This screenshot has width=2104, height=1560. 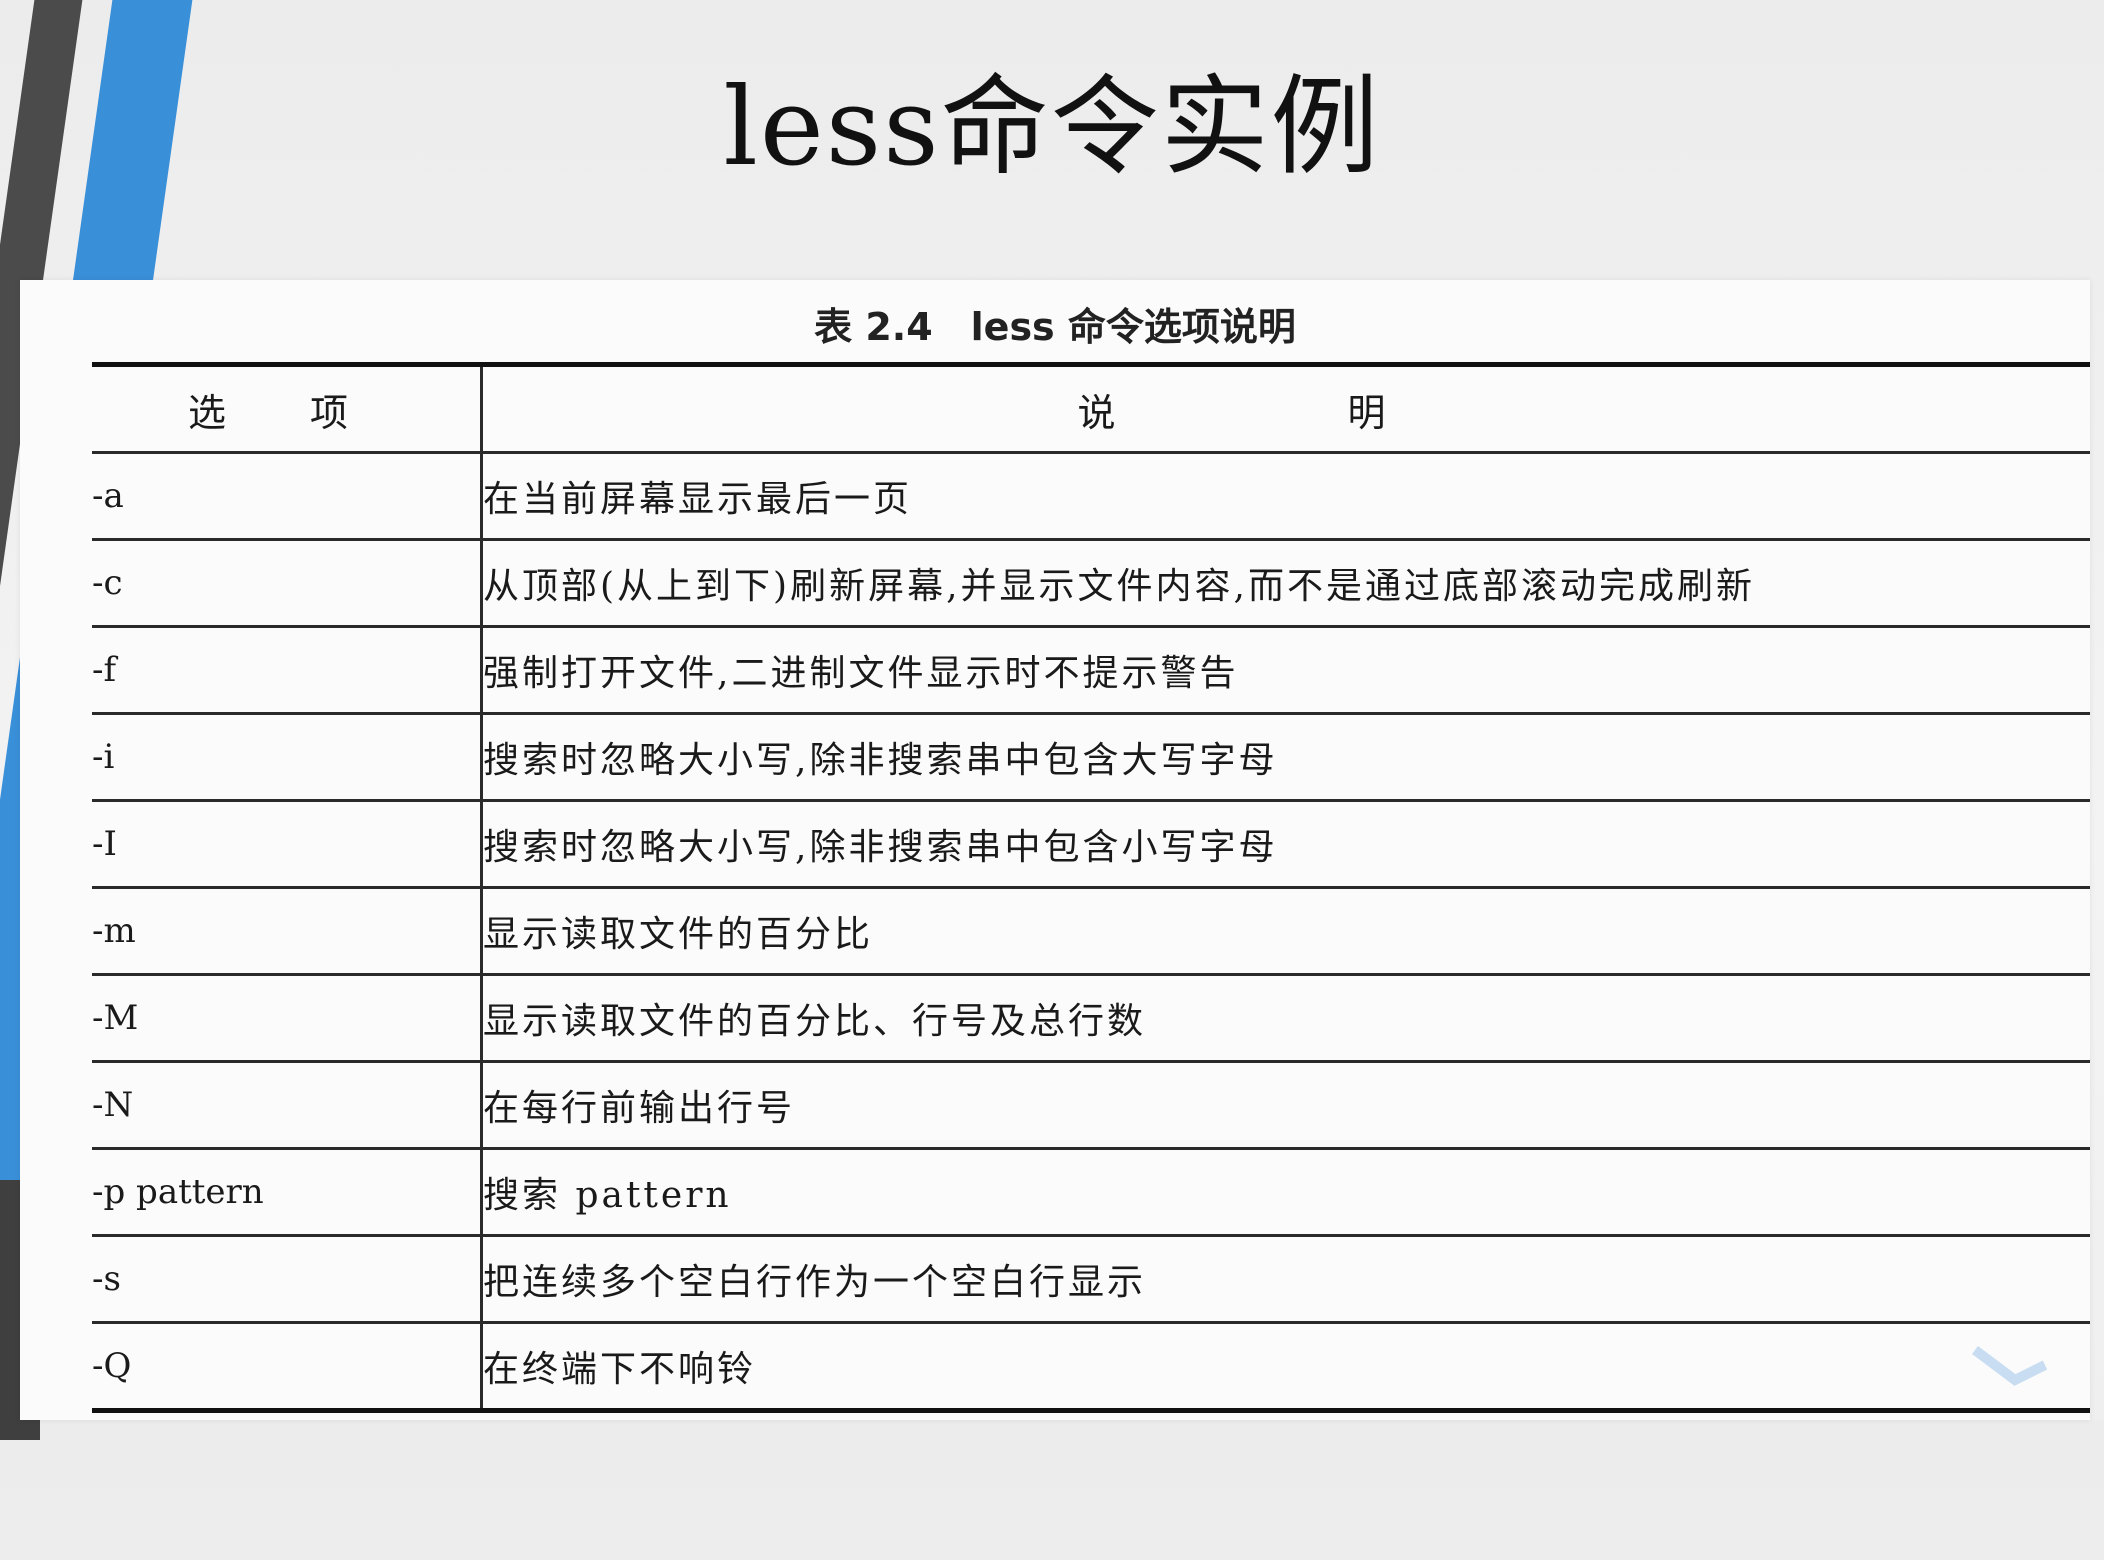 I want to click on description-cell: 在终端下不响铃, so click(x=1285, y=1367).